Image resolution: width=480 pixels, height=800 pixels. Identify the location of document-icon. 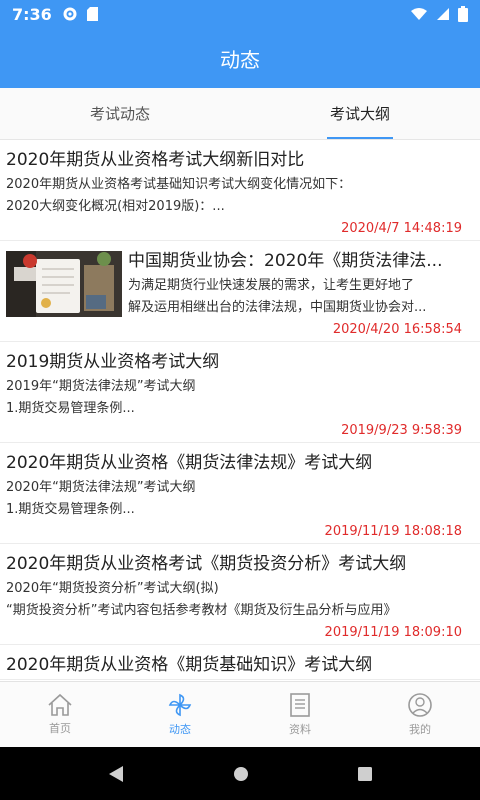
(300, 705).